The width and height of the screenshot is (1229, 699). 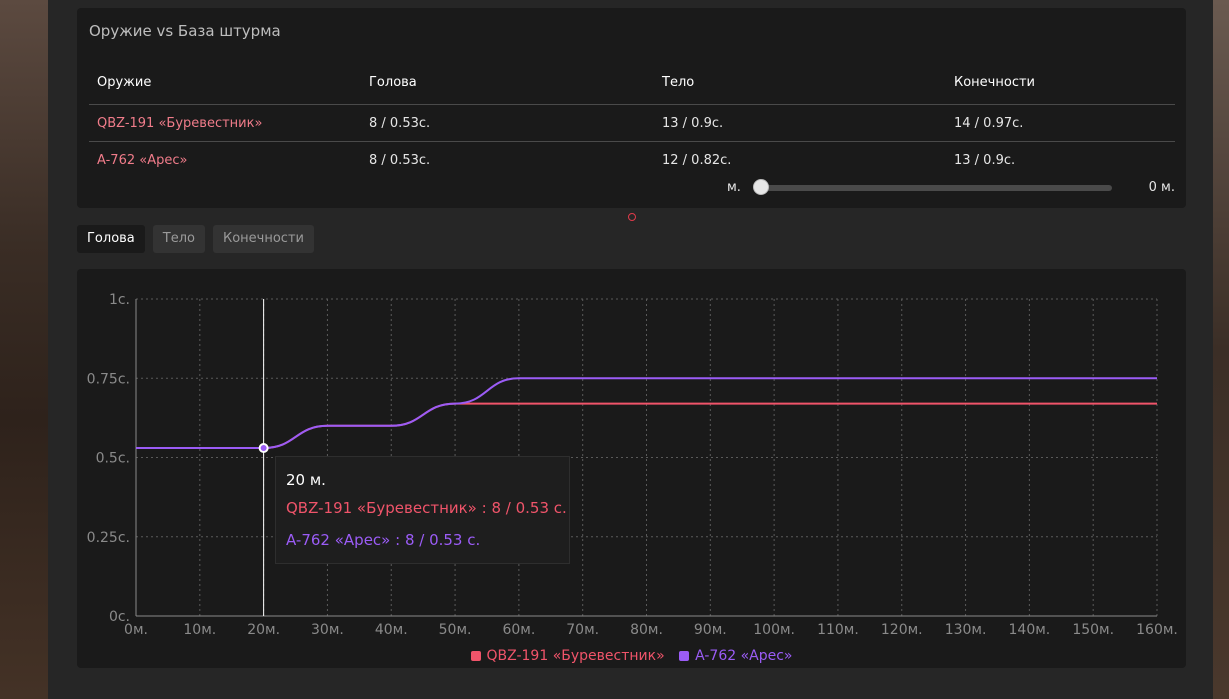 What do you see at coordinates (185, 31) in the screenshot?
I see `panel-title: Оружие vs База штурма` at bounding box center [185, 31].